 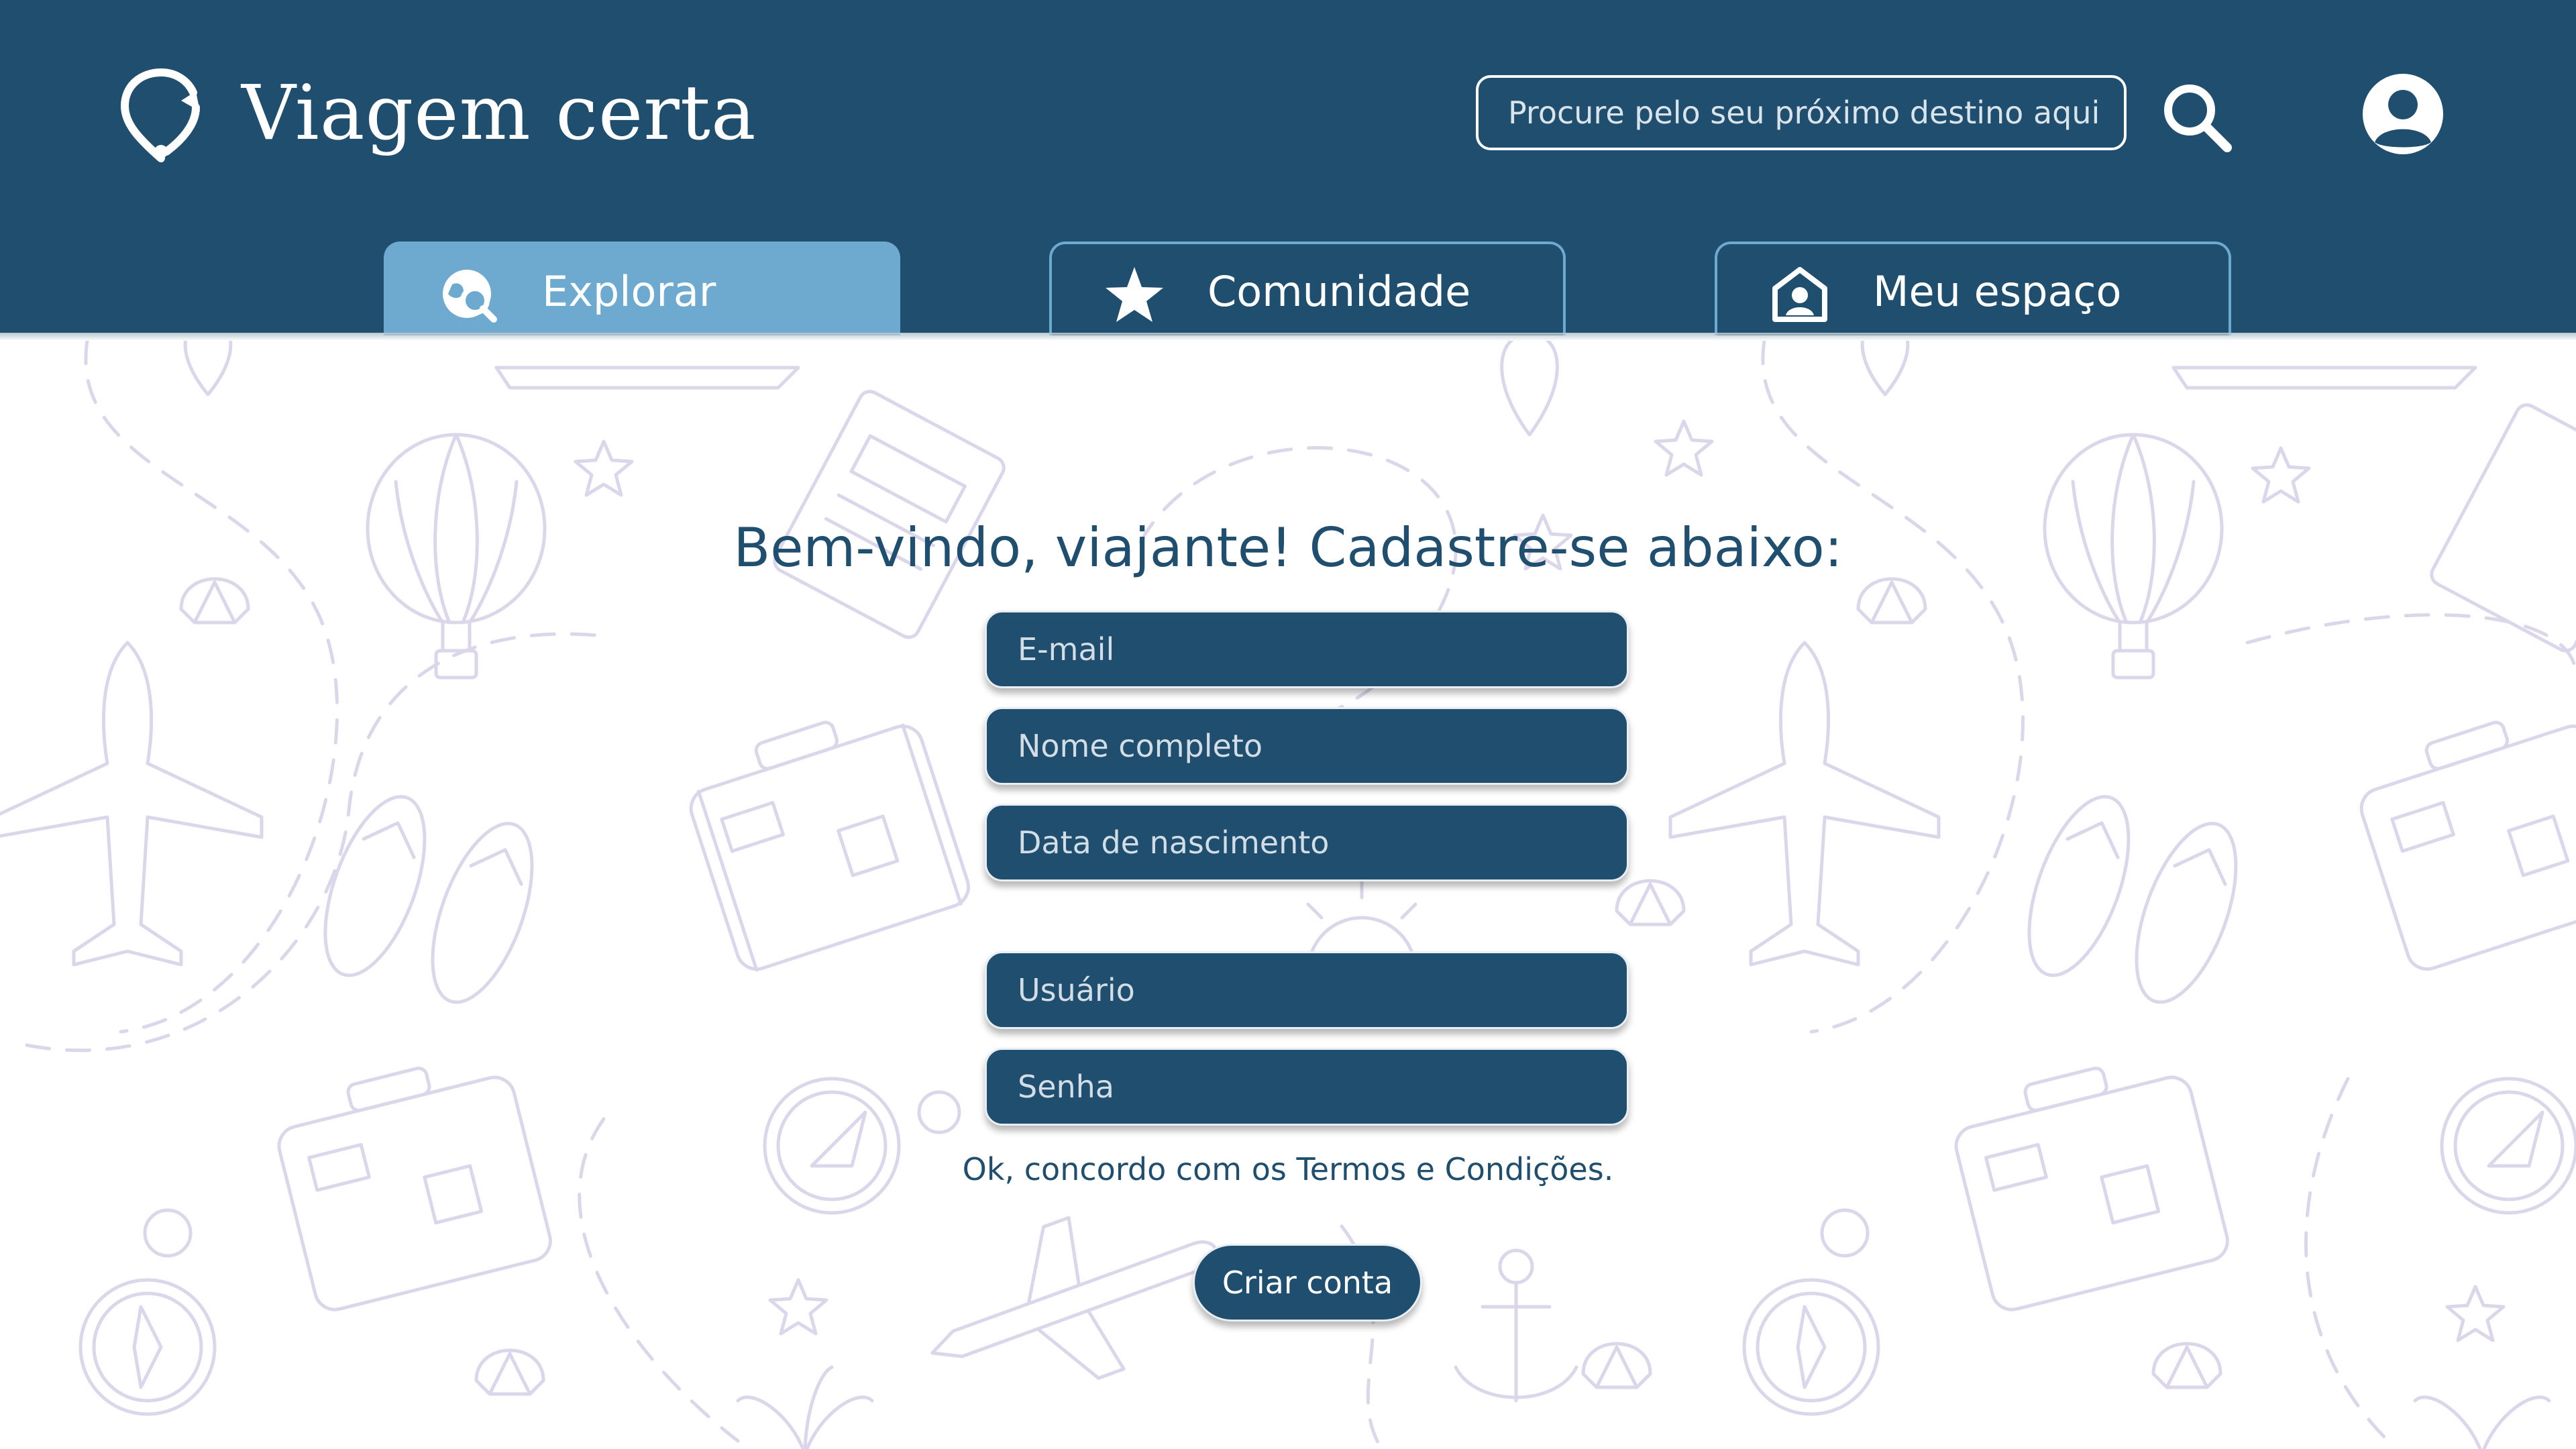 I want to click on username-field: Usuário, so click(x=1307, y=990).